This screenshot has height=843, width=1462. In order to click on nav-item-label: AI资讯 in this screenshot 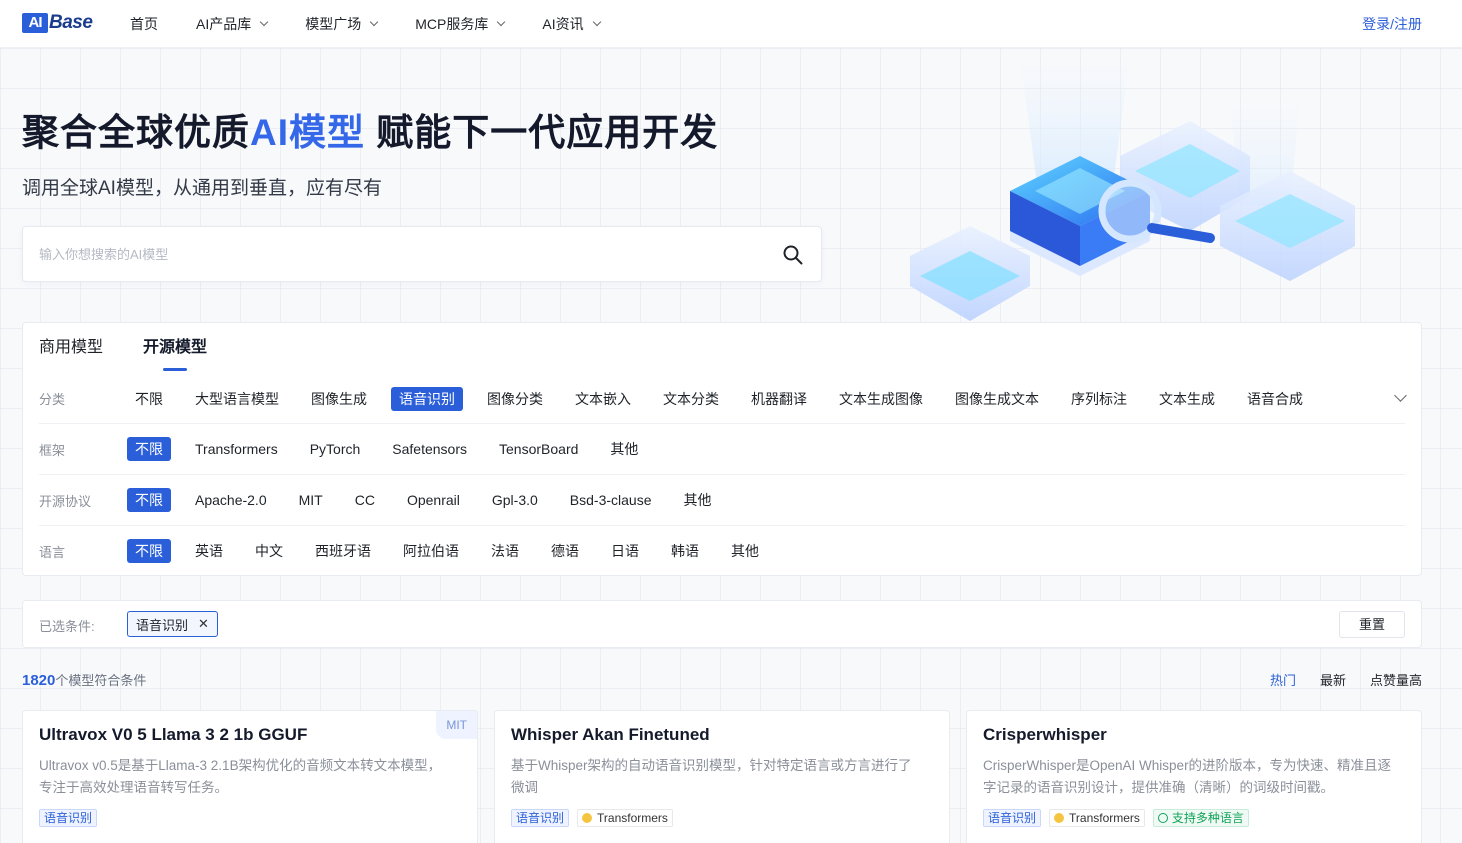, I will do `click(563, 24)`.